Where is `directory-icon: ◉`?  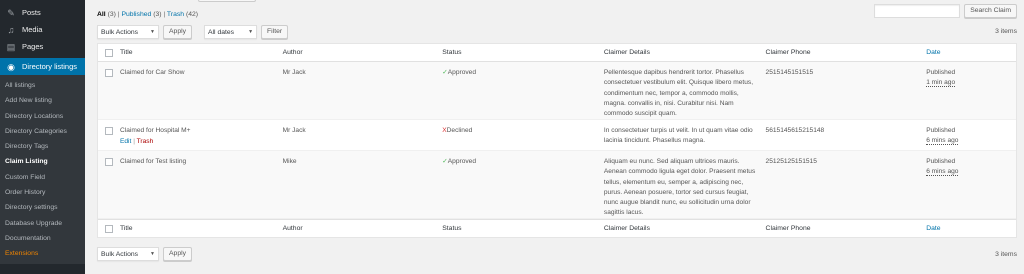 directory-icon: ◉ is located at coordinates (11, 66).